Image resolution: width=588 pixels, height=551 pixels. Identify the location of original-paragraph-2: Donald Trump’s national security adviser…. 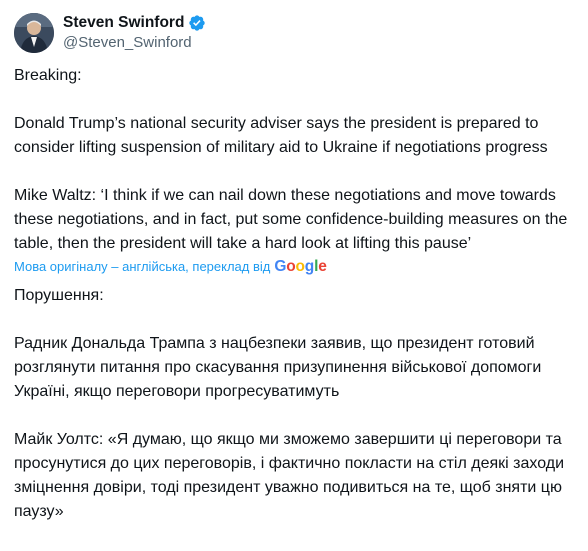
(281, 135).